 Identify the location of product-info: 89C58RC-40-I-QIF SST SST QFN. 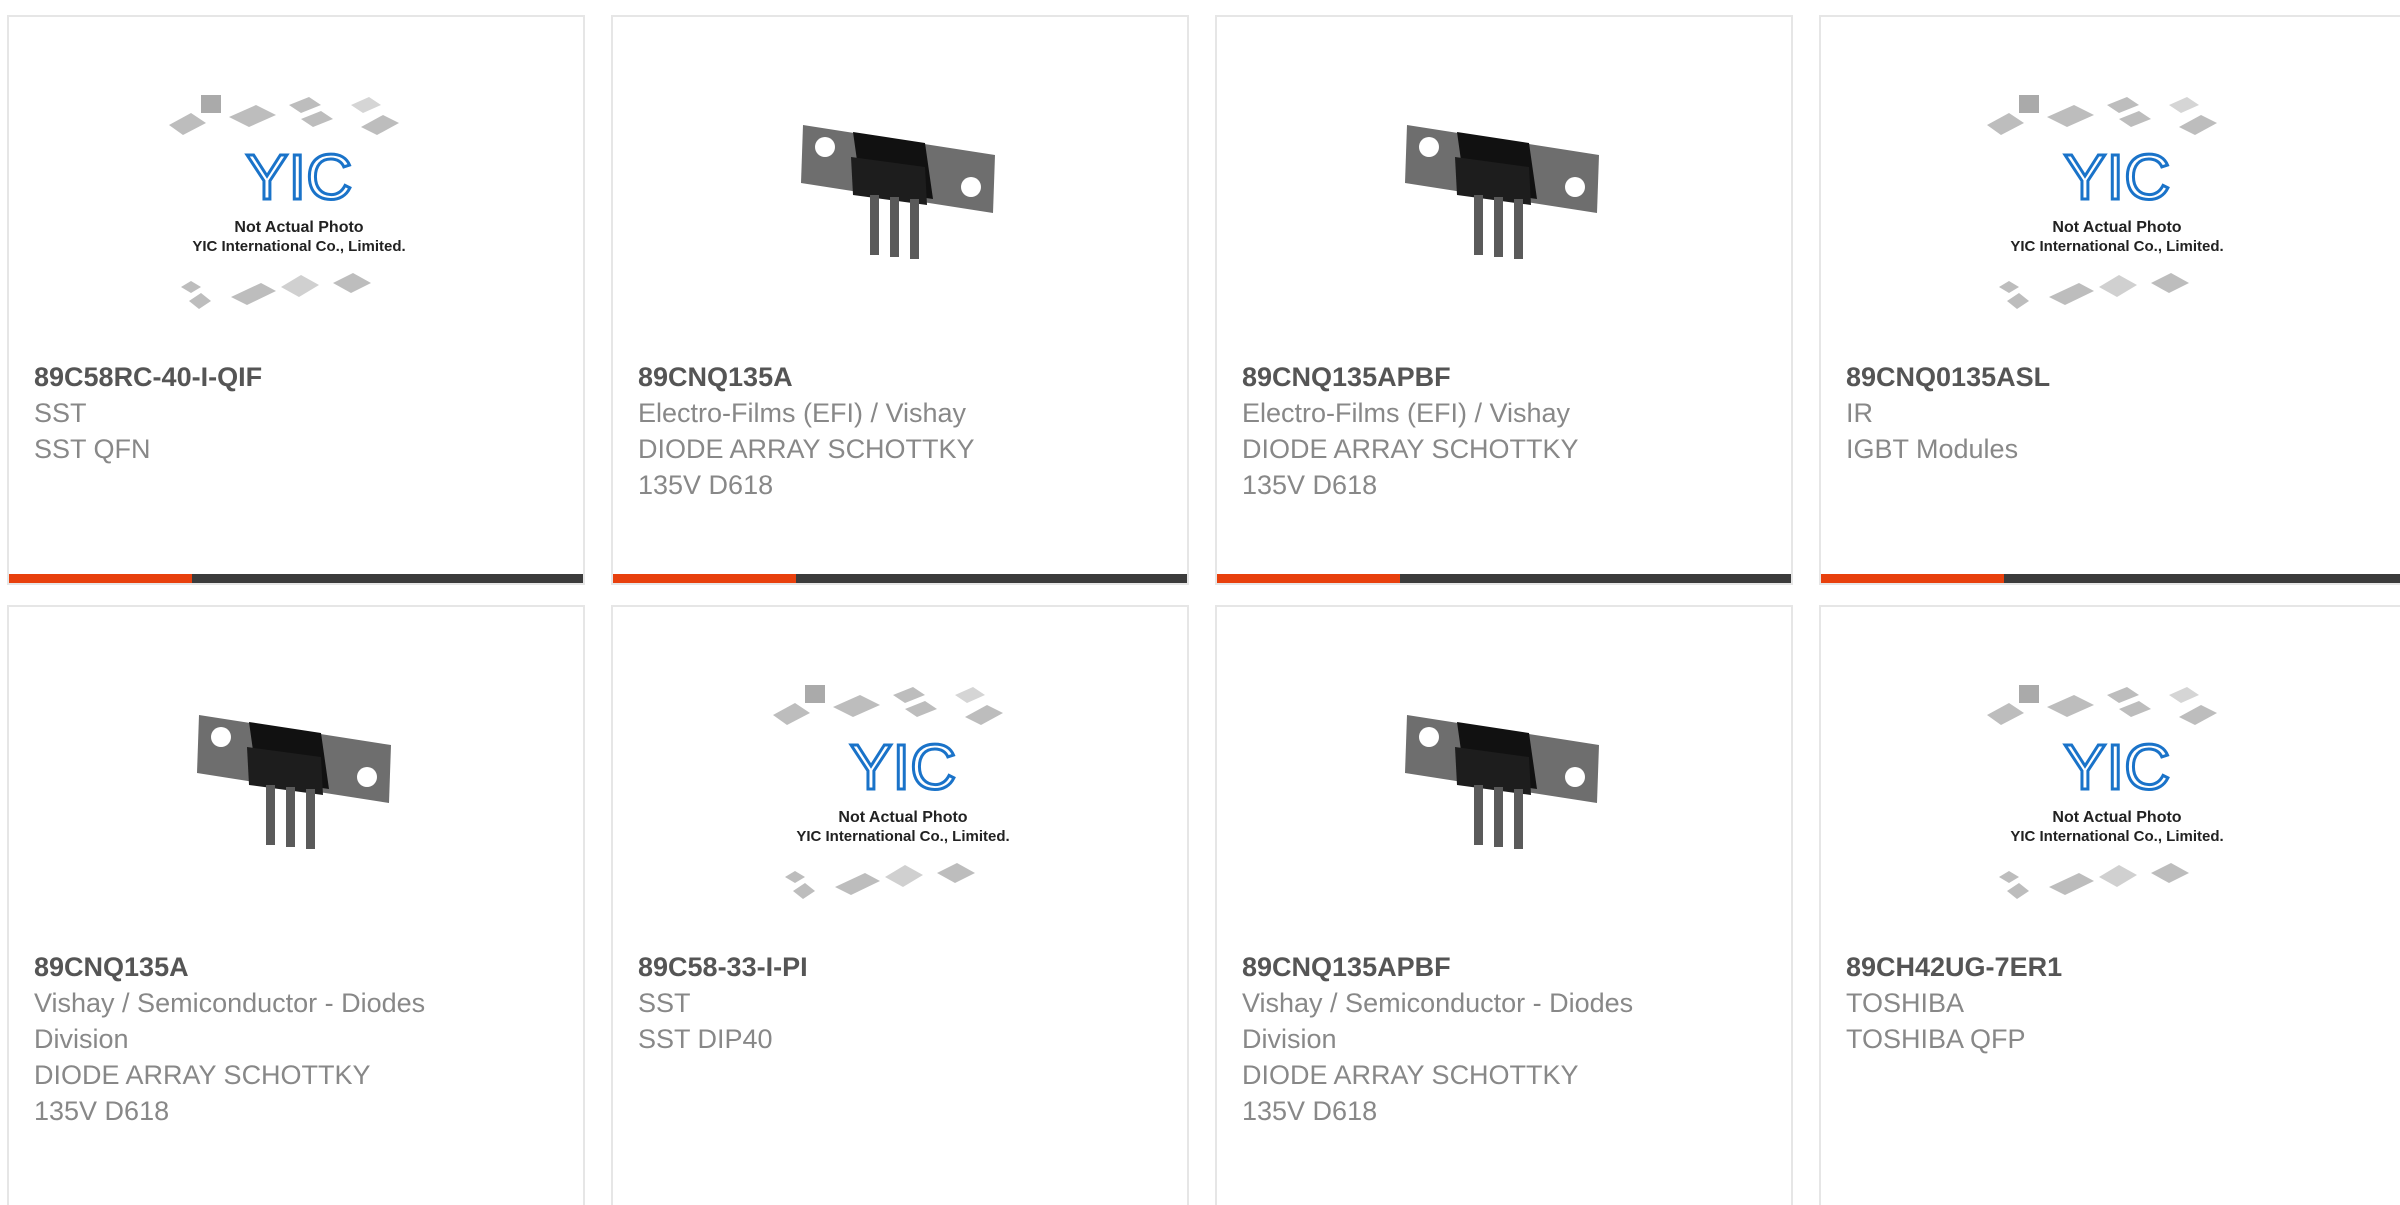
(298, 413).